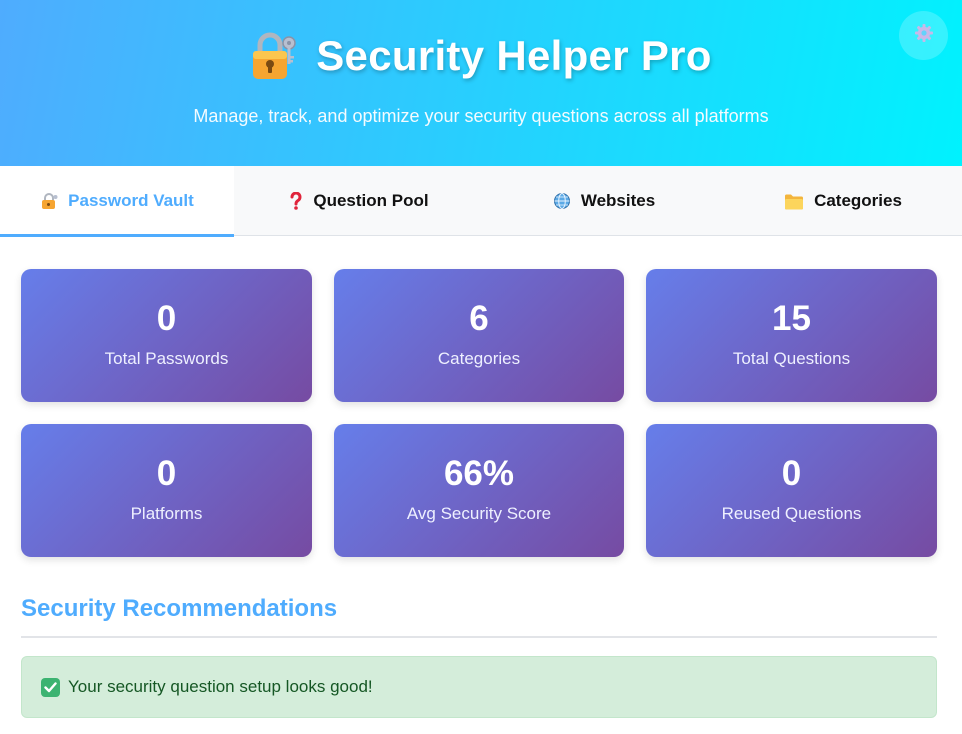 The width and height of the screenshot is (962, 734). What do you see at coordinates (50, 687) in the screenshot?
I see `check-mark-icon` at bounding box center [50, 687].